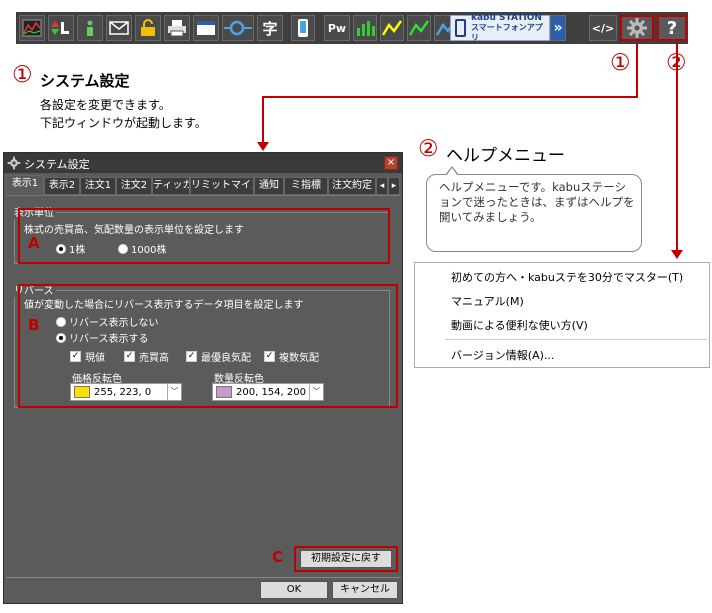 Image resolution: width=712 pixels, height=613 pixels. What do you see at coordinates (85, 81) in the screenshot?
I see `callout1-title: システム設定` at bounding box center [85, 81].